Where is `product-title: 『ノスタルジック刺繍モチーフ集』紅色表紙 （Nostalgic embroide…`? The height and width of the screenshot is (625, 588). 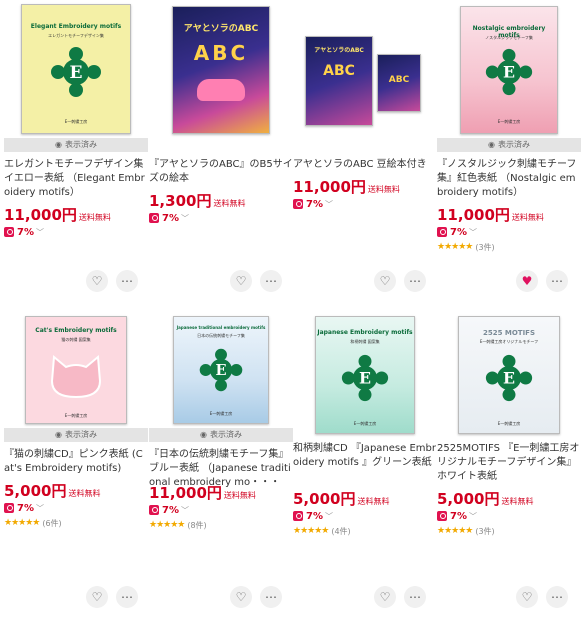 product-title: 『ノスタルジック刺繍モチーフ集』紅色表紙 （Nostalgic embroide… is located at coordinates (509, 179).